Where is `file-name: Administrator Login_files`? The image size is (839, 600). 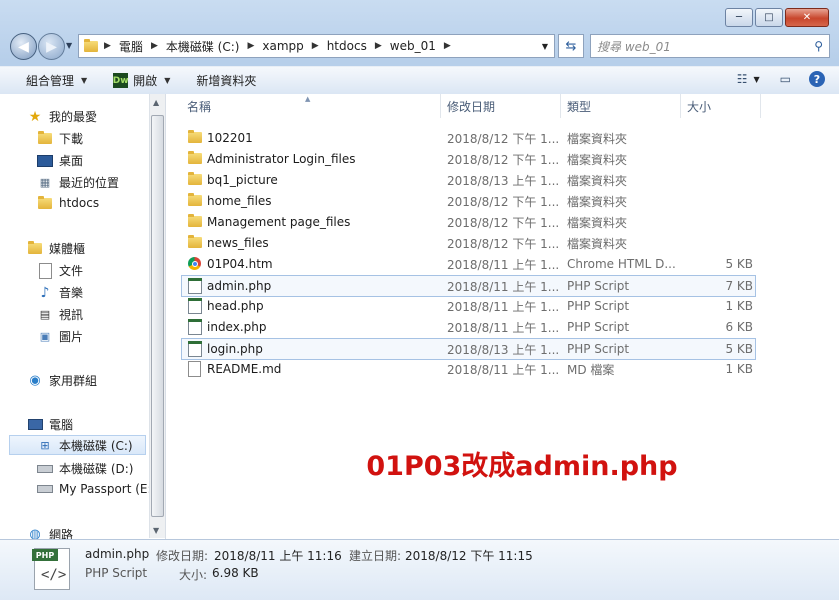
file-name: Administrator Login_files is located at coordinates (281, 159).